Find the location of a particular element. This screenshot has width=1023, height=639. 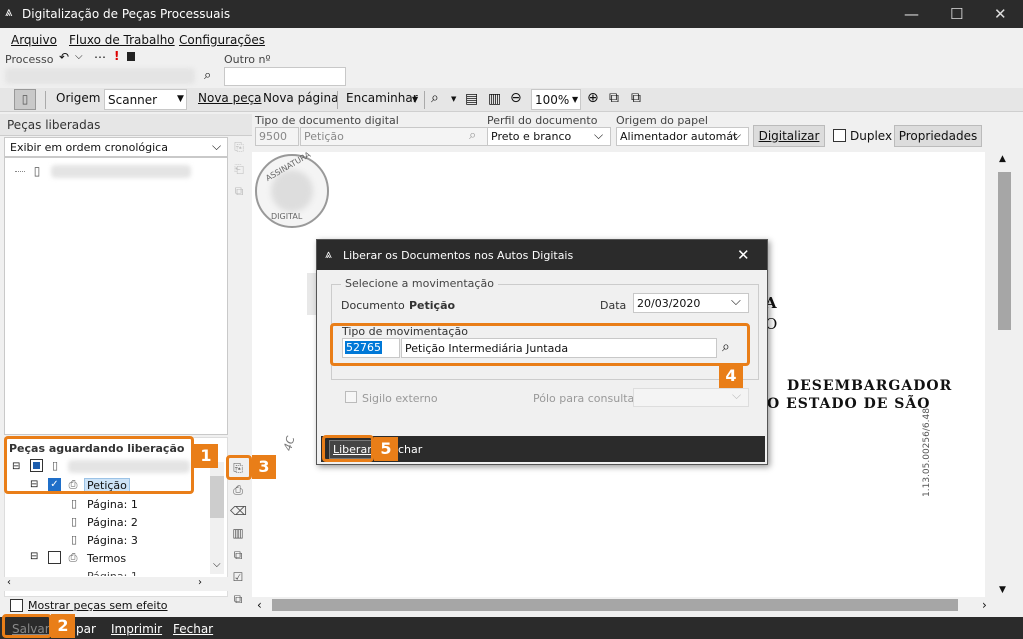

doc-hscroll-thumb is located at coordinates (615, 605).